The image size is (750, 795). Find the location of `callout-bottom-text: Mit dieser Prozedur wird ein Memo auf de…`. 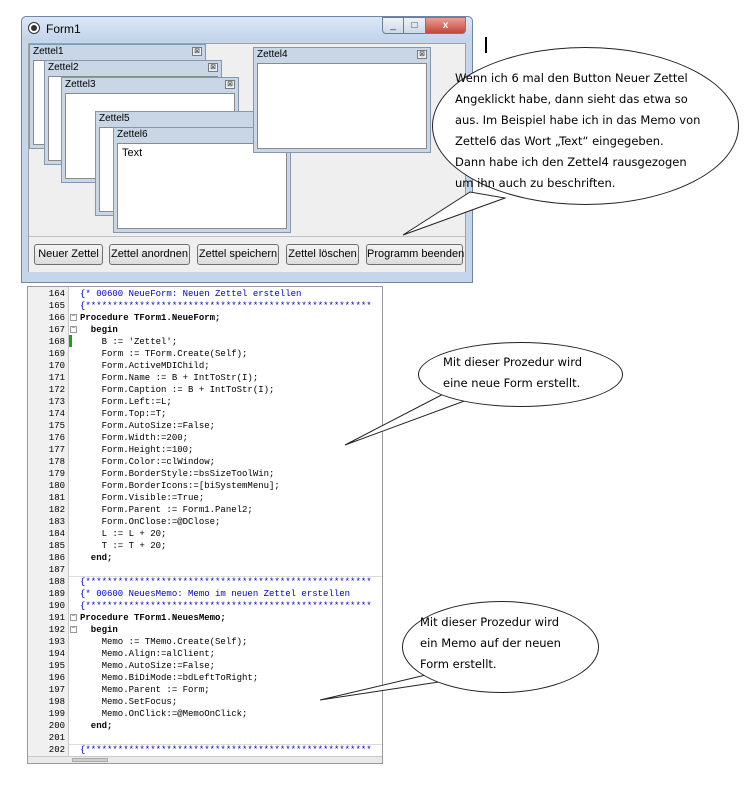

callout-bottom-text: Mit dieser Prozedur wird ein Memo auf de… is located at coordinates (490, 643).